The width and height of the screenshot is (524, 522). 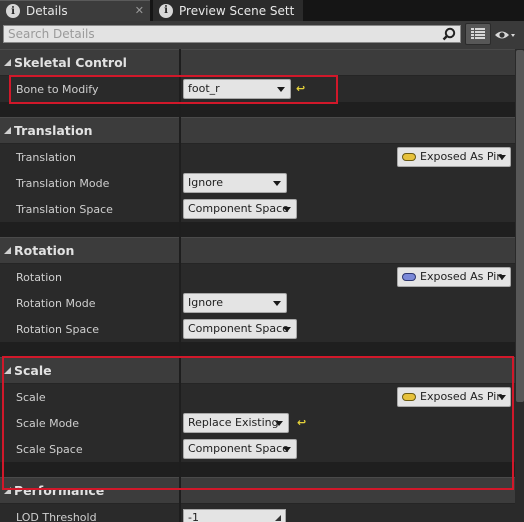 I want to click on property-label: Rotation, so click(x=39, y=277).